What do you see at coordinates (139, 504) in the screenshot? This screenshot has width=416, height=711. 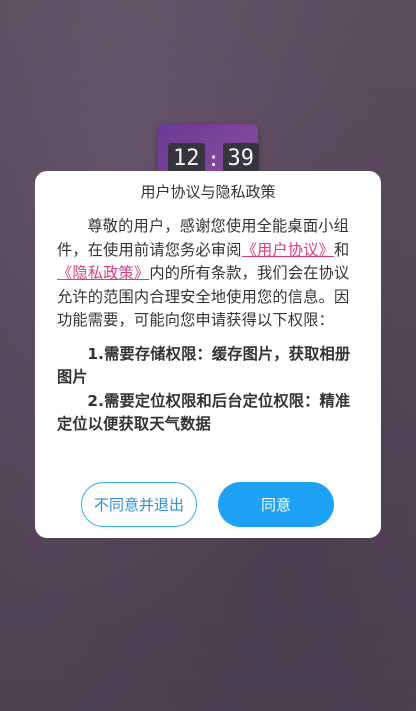 I see `disagree-exit-button: 不同意并退出` at bounding box center [139, 504].